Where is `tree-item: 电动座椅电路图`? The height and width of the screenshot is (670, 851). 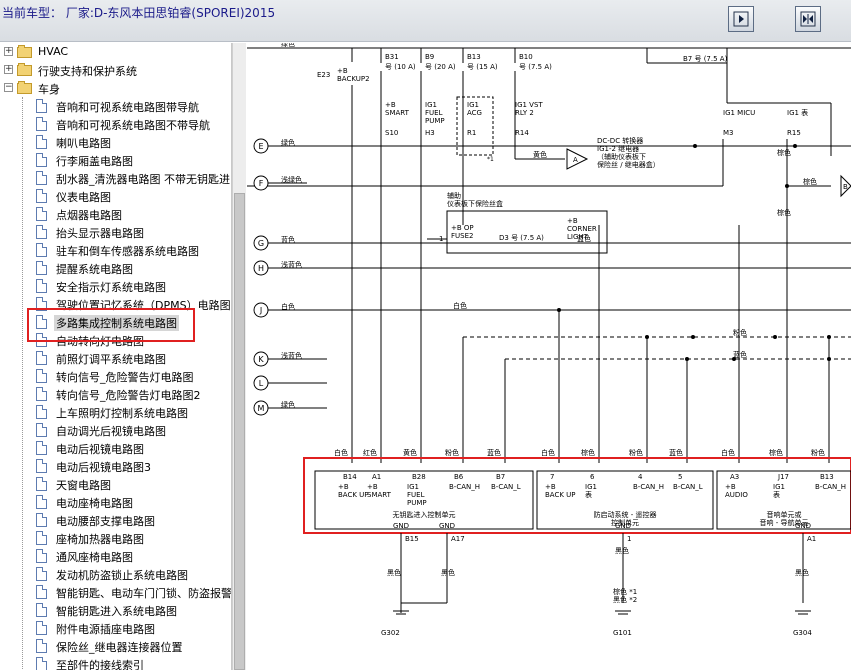 tree-item: 电动座椅电路图 is located at coordinates (115, 502).